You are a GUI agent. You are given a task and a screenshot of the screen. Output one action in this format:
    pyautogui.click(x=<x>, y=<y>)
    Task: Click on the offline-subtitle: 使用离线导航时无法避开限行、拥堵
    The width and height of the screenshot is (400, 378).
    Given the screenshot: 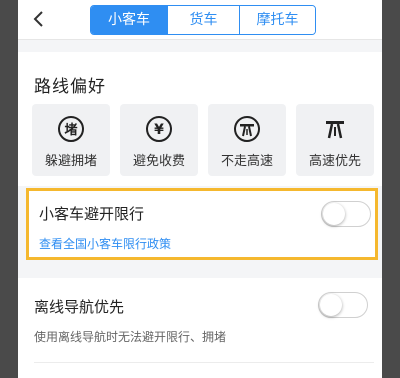 What is the action you would take?
    pyautogui.click(x=130, y=337)
    